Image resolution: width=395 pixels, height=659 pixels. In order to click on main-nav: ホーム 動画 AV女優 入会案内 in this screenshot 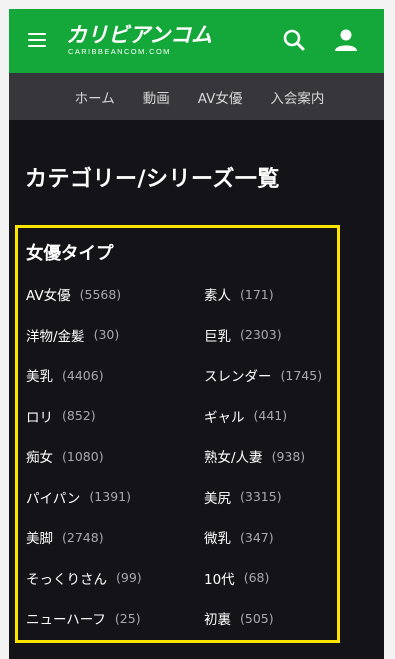, I will do `click(196, 96)`.